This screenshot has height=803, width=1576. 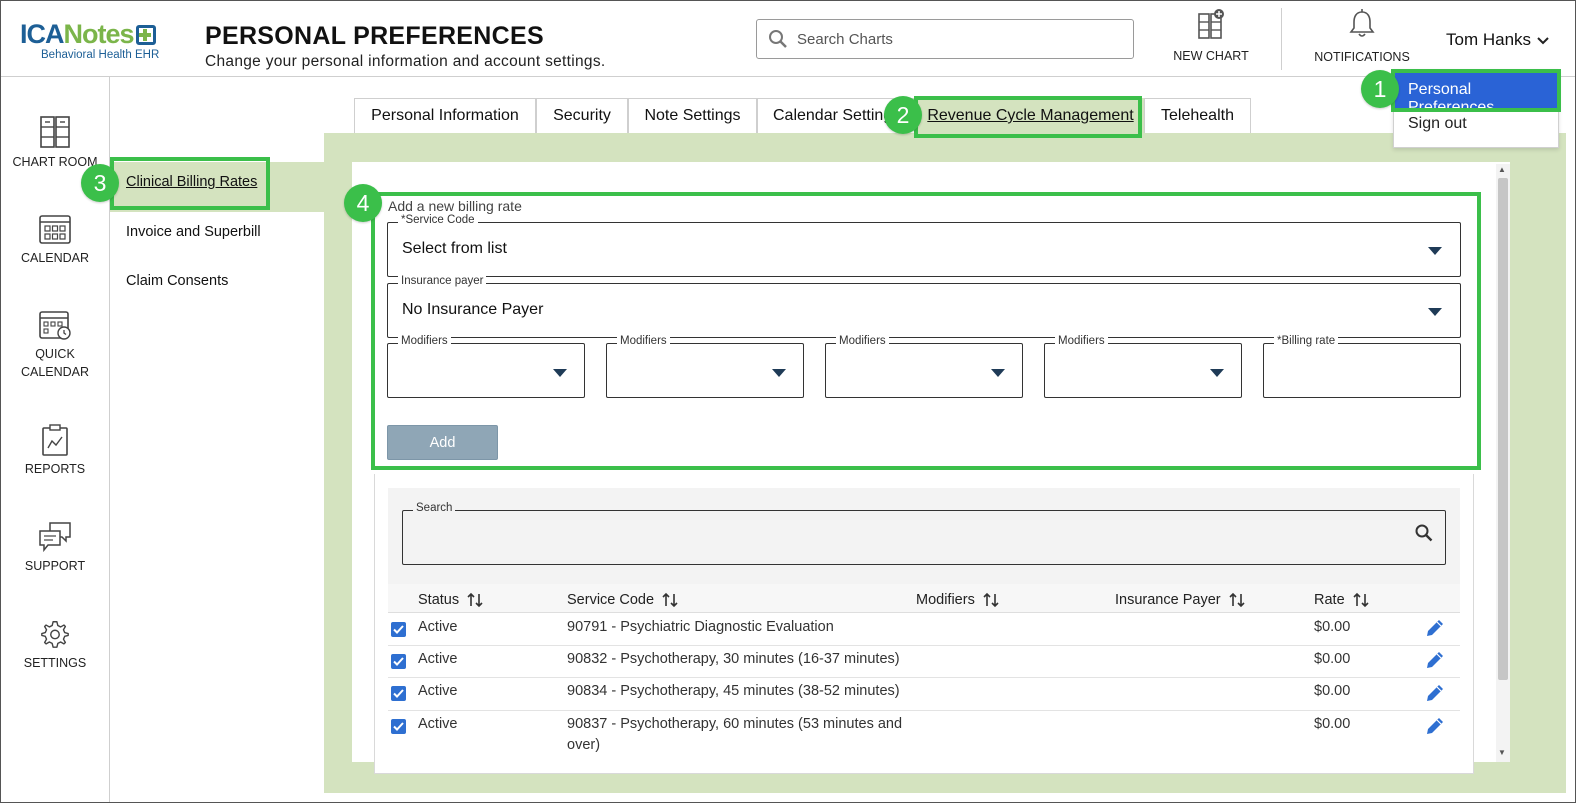 I want to click on nav-settings-label: SETTINGS, so click(x=55, y=663).